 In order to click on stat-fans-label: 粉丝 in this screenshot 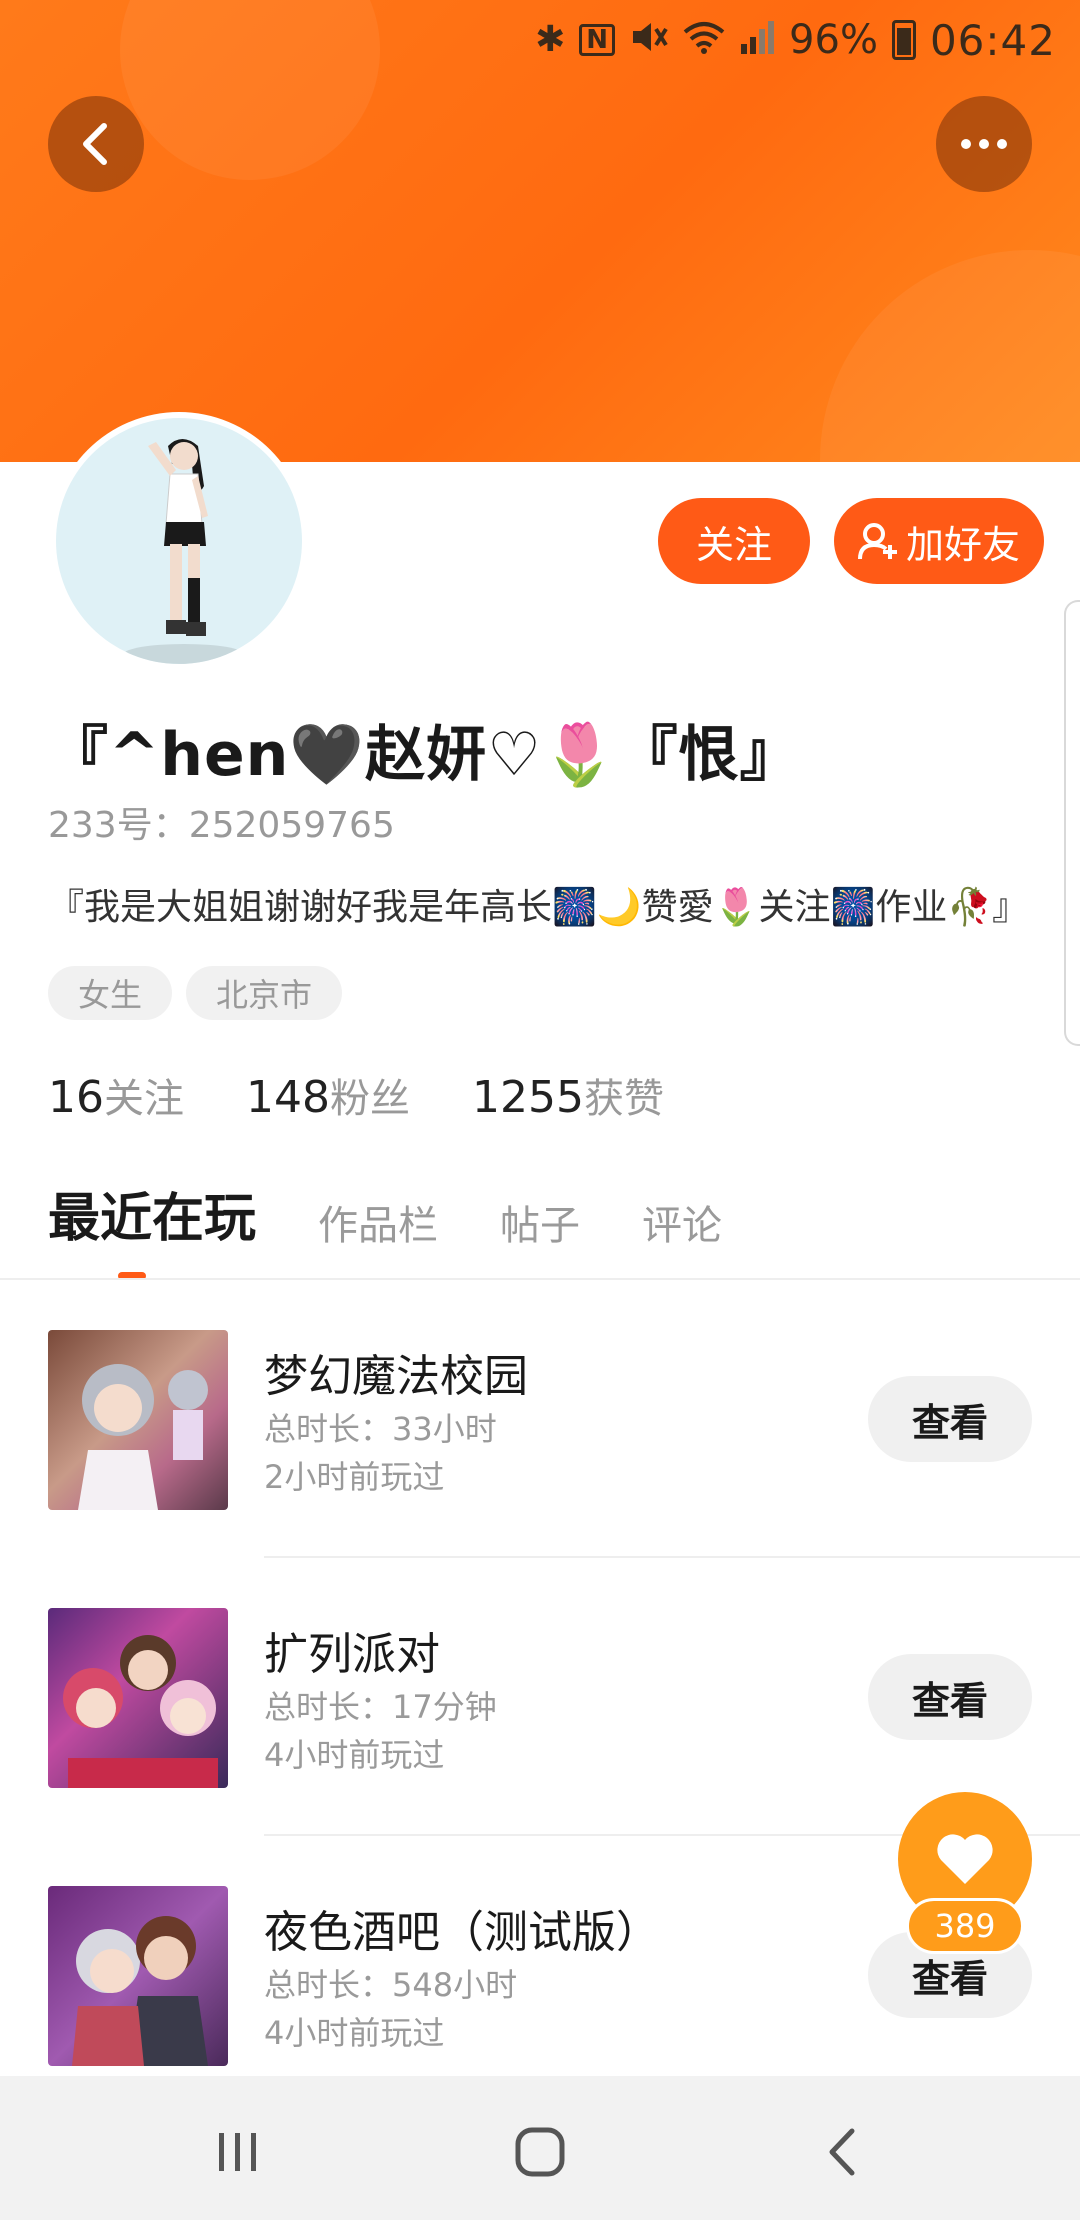, I will do `click(369, 1099)`.